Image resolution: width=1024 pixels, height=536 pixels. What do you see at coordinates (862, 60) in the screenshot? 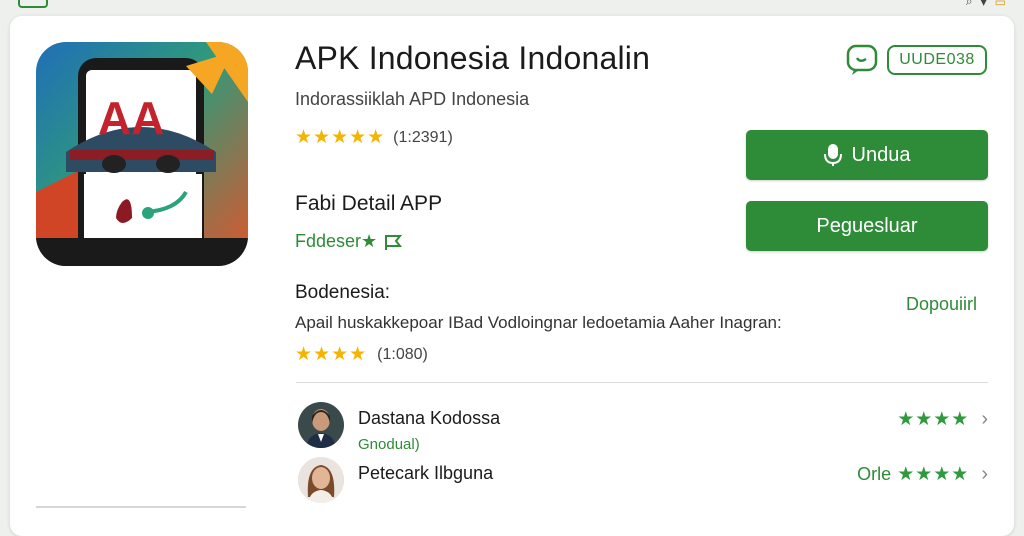
I see `chat-icon` at bounding box center [862, 60].